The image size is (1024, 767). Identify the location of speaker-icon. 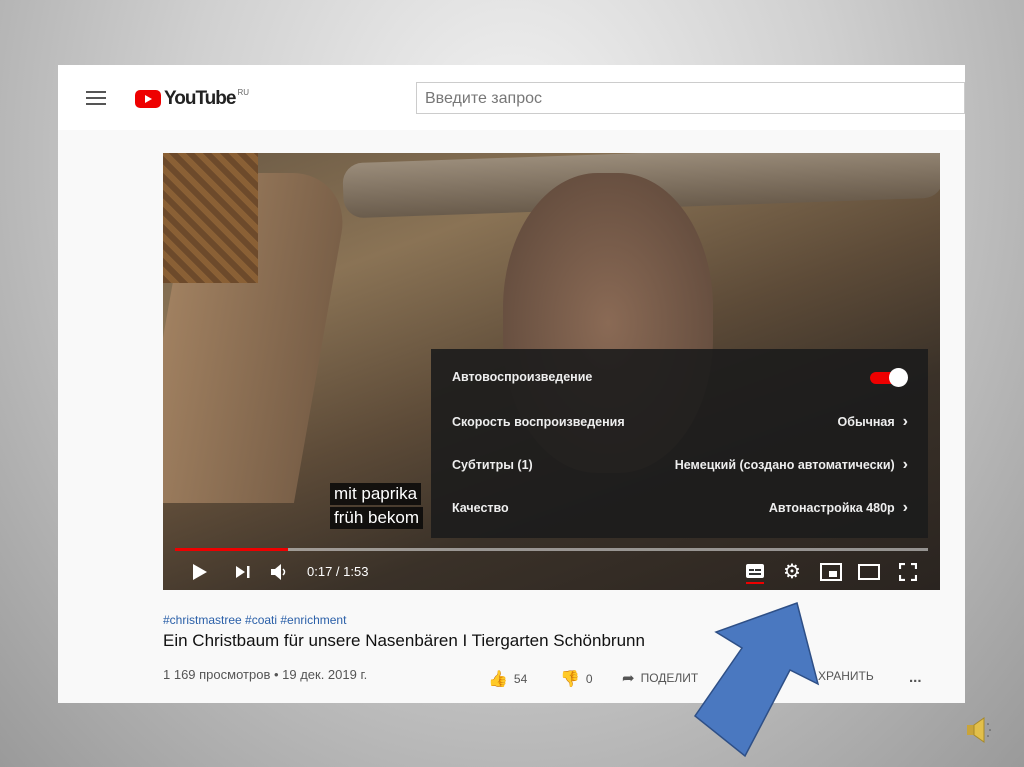
(979, 730).